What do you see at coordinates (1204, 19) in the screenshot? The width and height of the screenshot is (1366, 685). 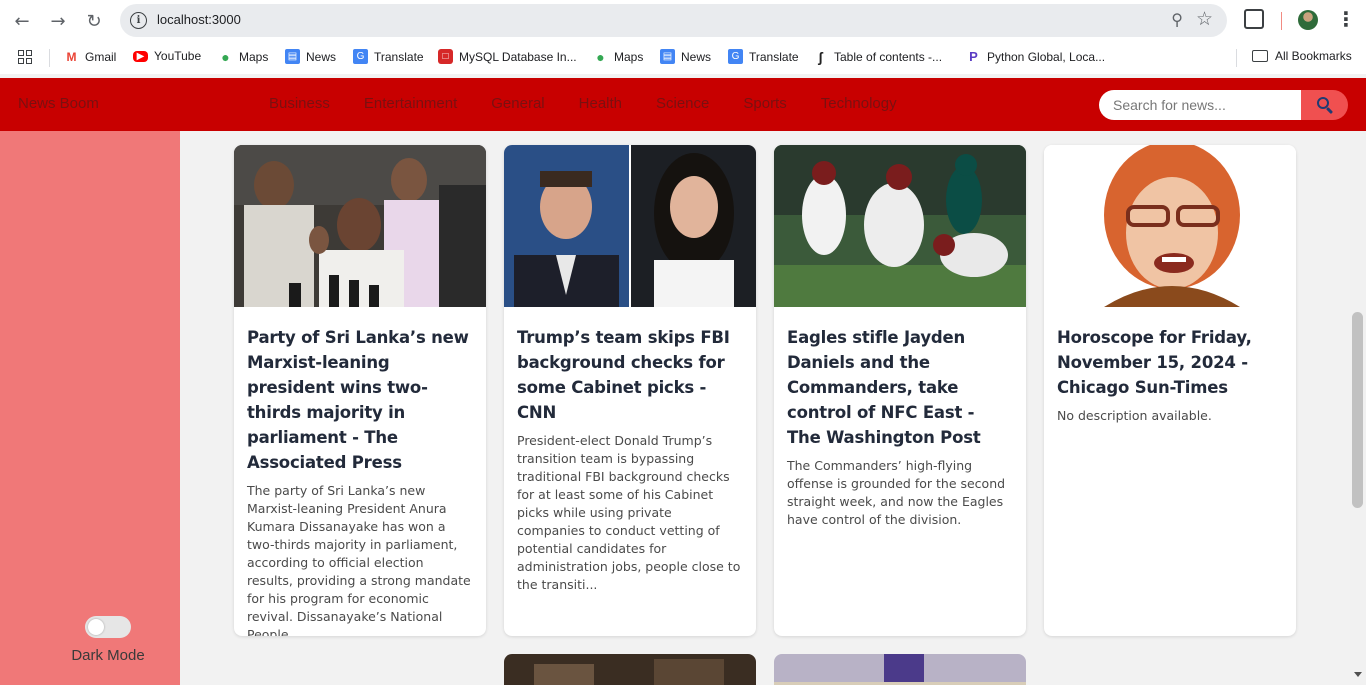 I see `bookmark-star-icon: ☆` at bounding box center [1204, 19].